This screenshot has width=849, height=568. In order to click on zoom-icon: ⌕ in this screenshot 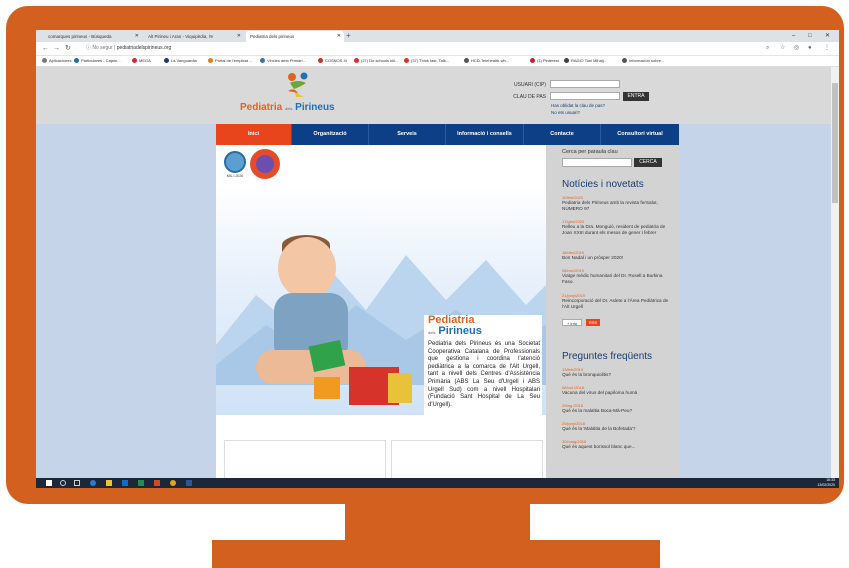, I will do `click(767, 48)`.